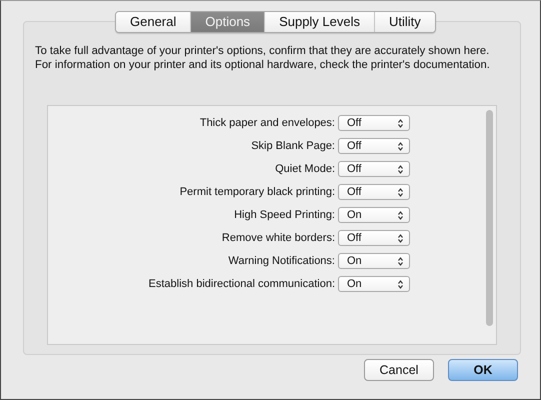 The height and width of the screenshot is (400, 541). Describe the element at coordinates (281, 261) in the screenshot. I see `option-label: Warning Notifications:` at that location.